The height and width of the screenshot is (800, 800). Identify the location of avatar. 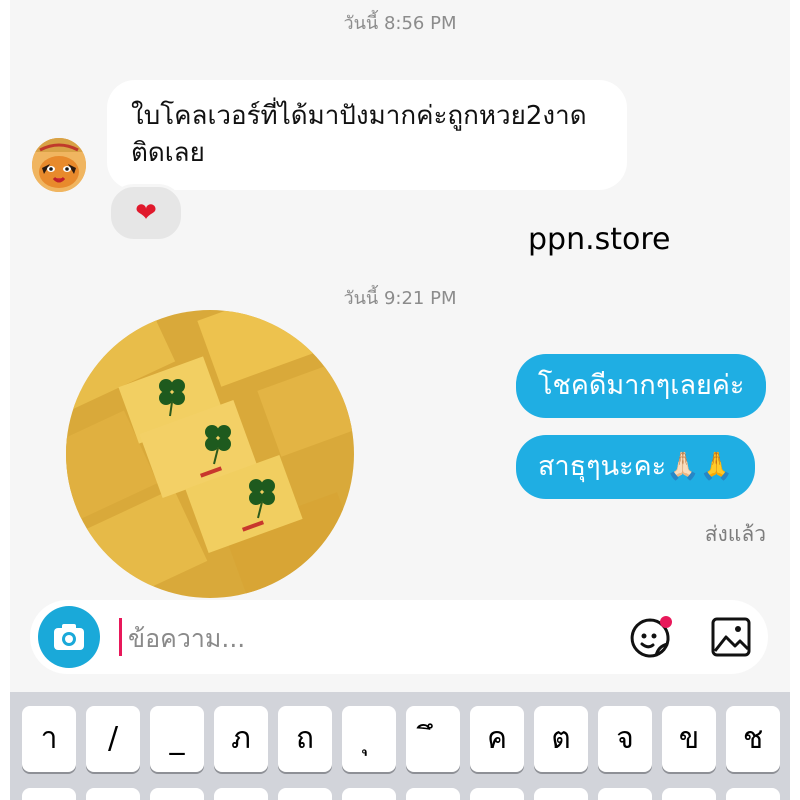
(59, 165).